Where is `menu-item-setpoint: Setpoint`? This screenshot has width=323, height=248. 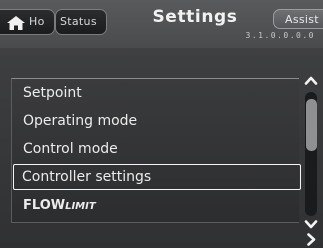
menu-item-setpoint: Setpoint is located at coordinates (156, 93).